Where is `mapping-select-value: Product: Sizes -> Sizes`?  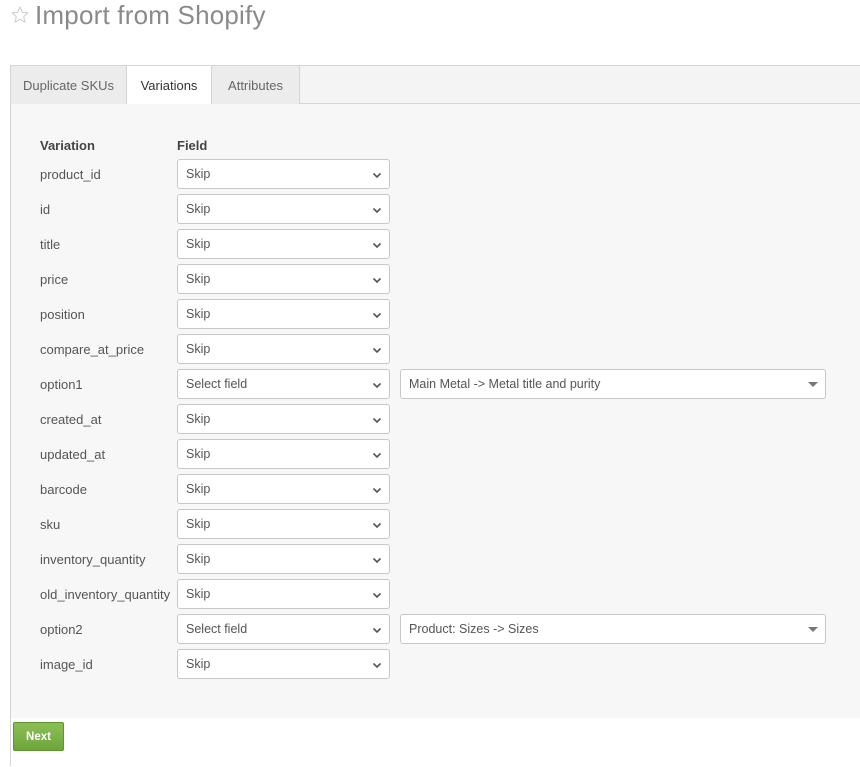
mapping-select-value: Product: Sizes -> Sizes is located at coordinates (474, 629).